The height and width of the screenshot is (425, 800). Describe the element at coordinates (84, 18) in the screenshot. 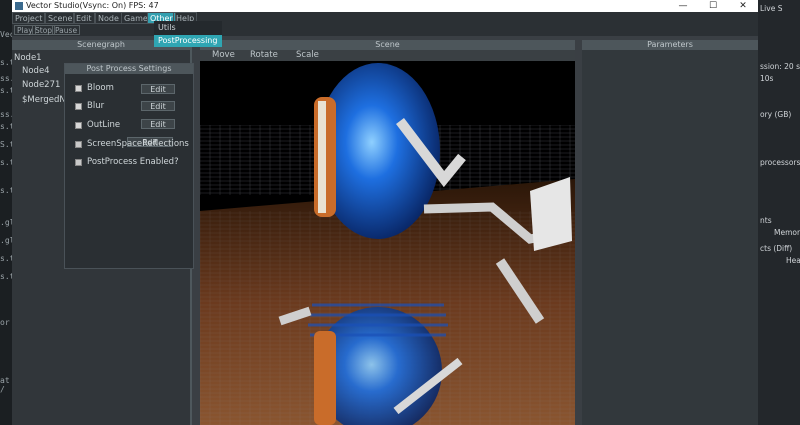

I see `menu-edit: Edit` at that location.